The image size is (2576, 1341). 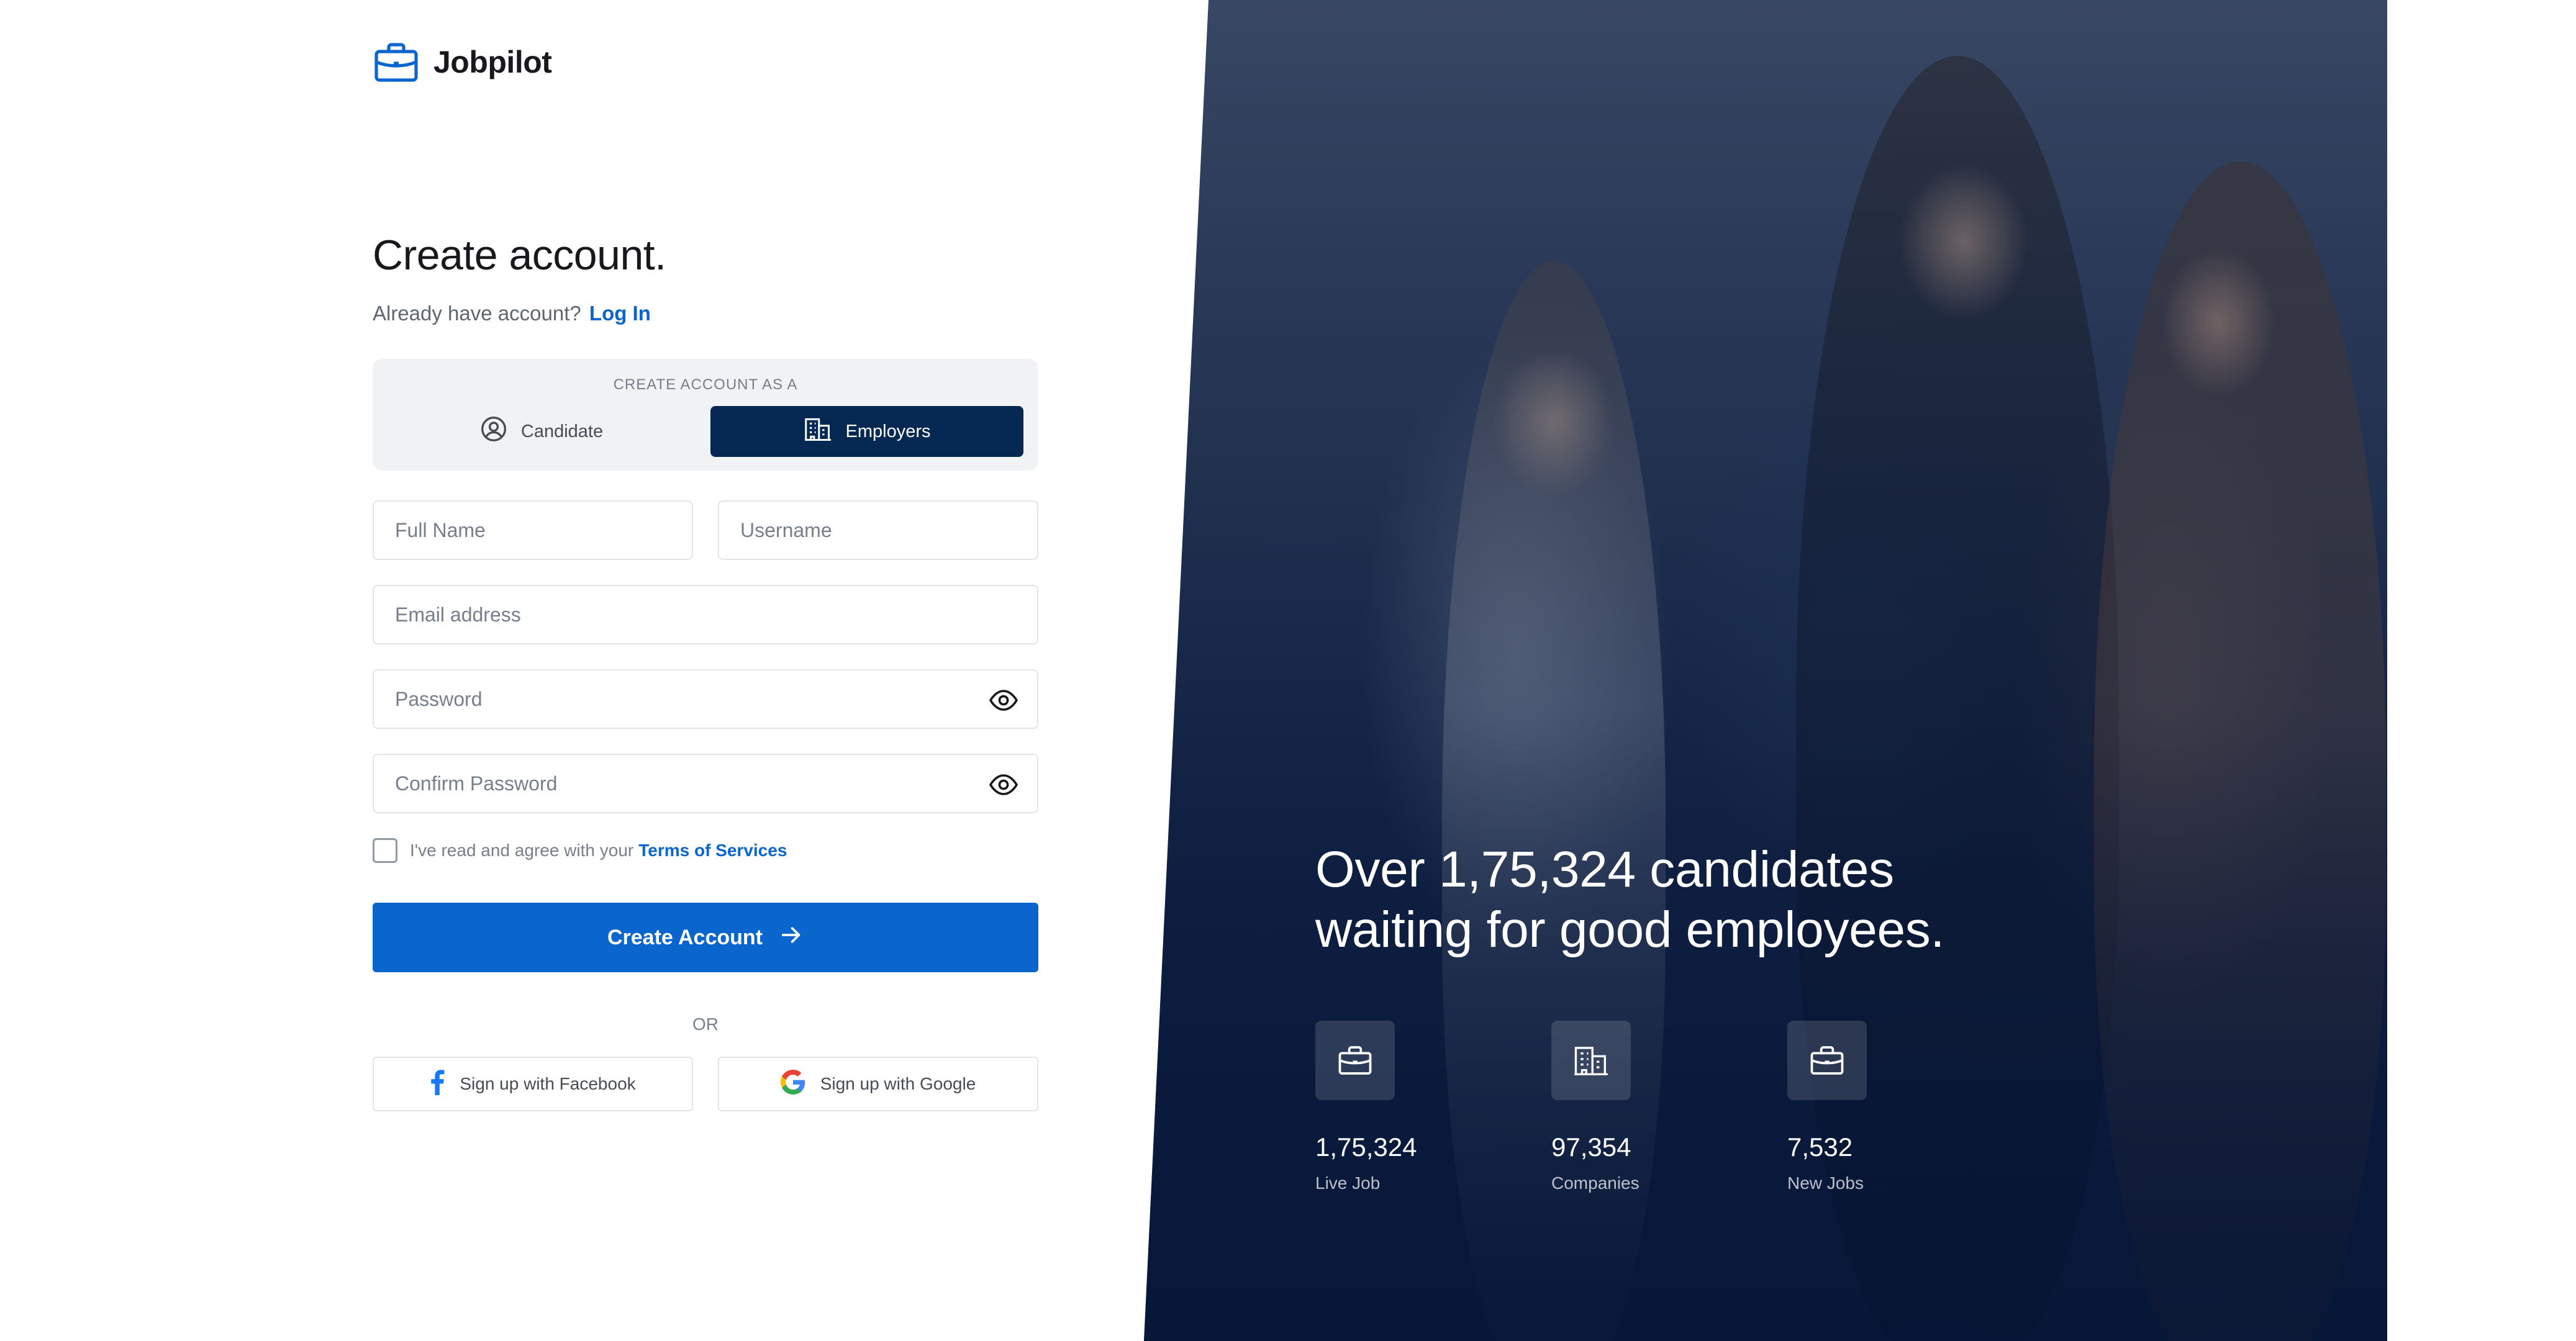 What do you see at coordinates (1825, 1183) in the screenshot?
I see `stat-label: New Jobs` at bounding box center [1825, 1183].